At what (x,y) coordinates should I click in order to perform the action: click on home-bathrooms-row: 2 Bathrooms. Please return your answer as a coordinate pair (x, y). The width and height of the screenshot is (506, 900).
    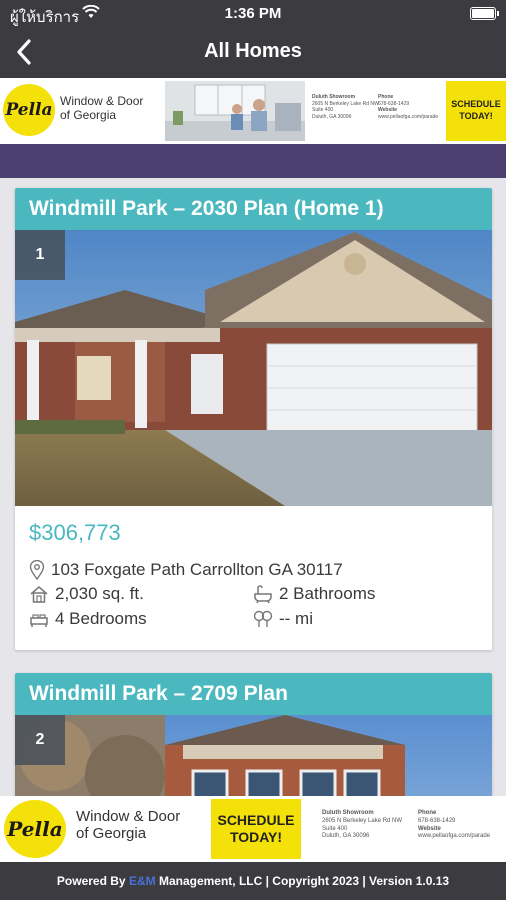
    Looking at the image, I should click on (314, 594).